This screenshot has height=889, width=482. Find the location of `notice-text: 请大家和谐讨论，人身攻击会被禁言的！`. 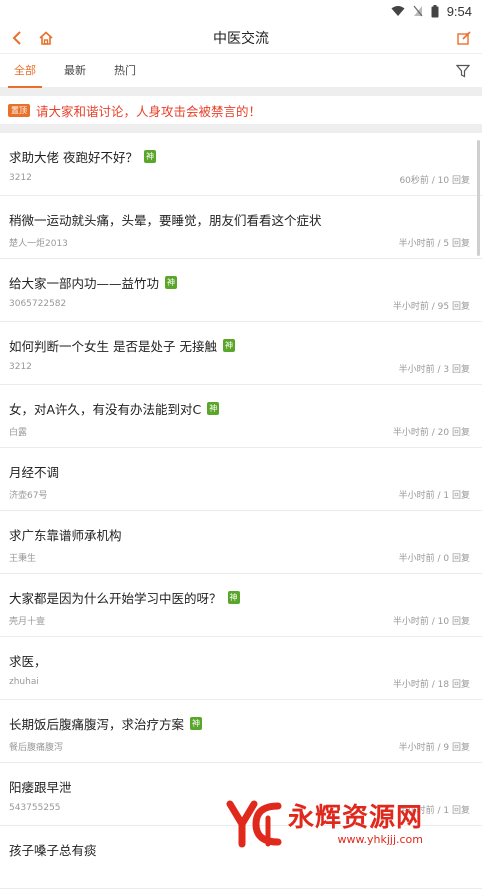

notice-text: 请大家和谐讨论，人身攻击会被禁言的！ is located at coordinates (149, 111).